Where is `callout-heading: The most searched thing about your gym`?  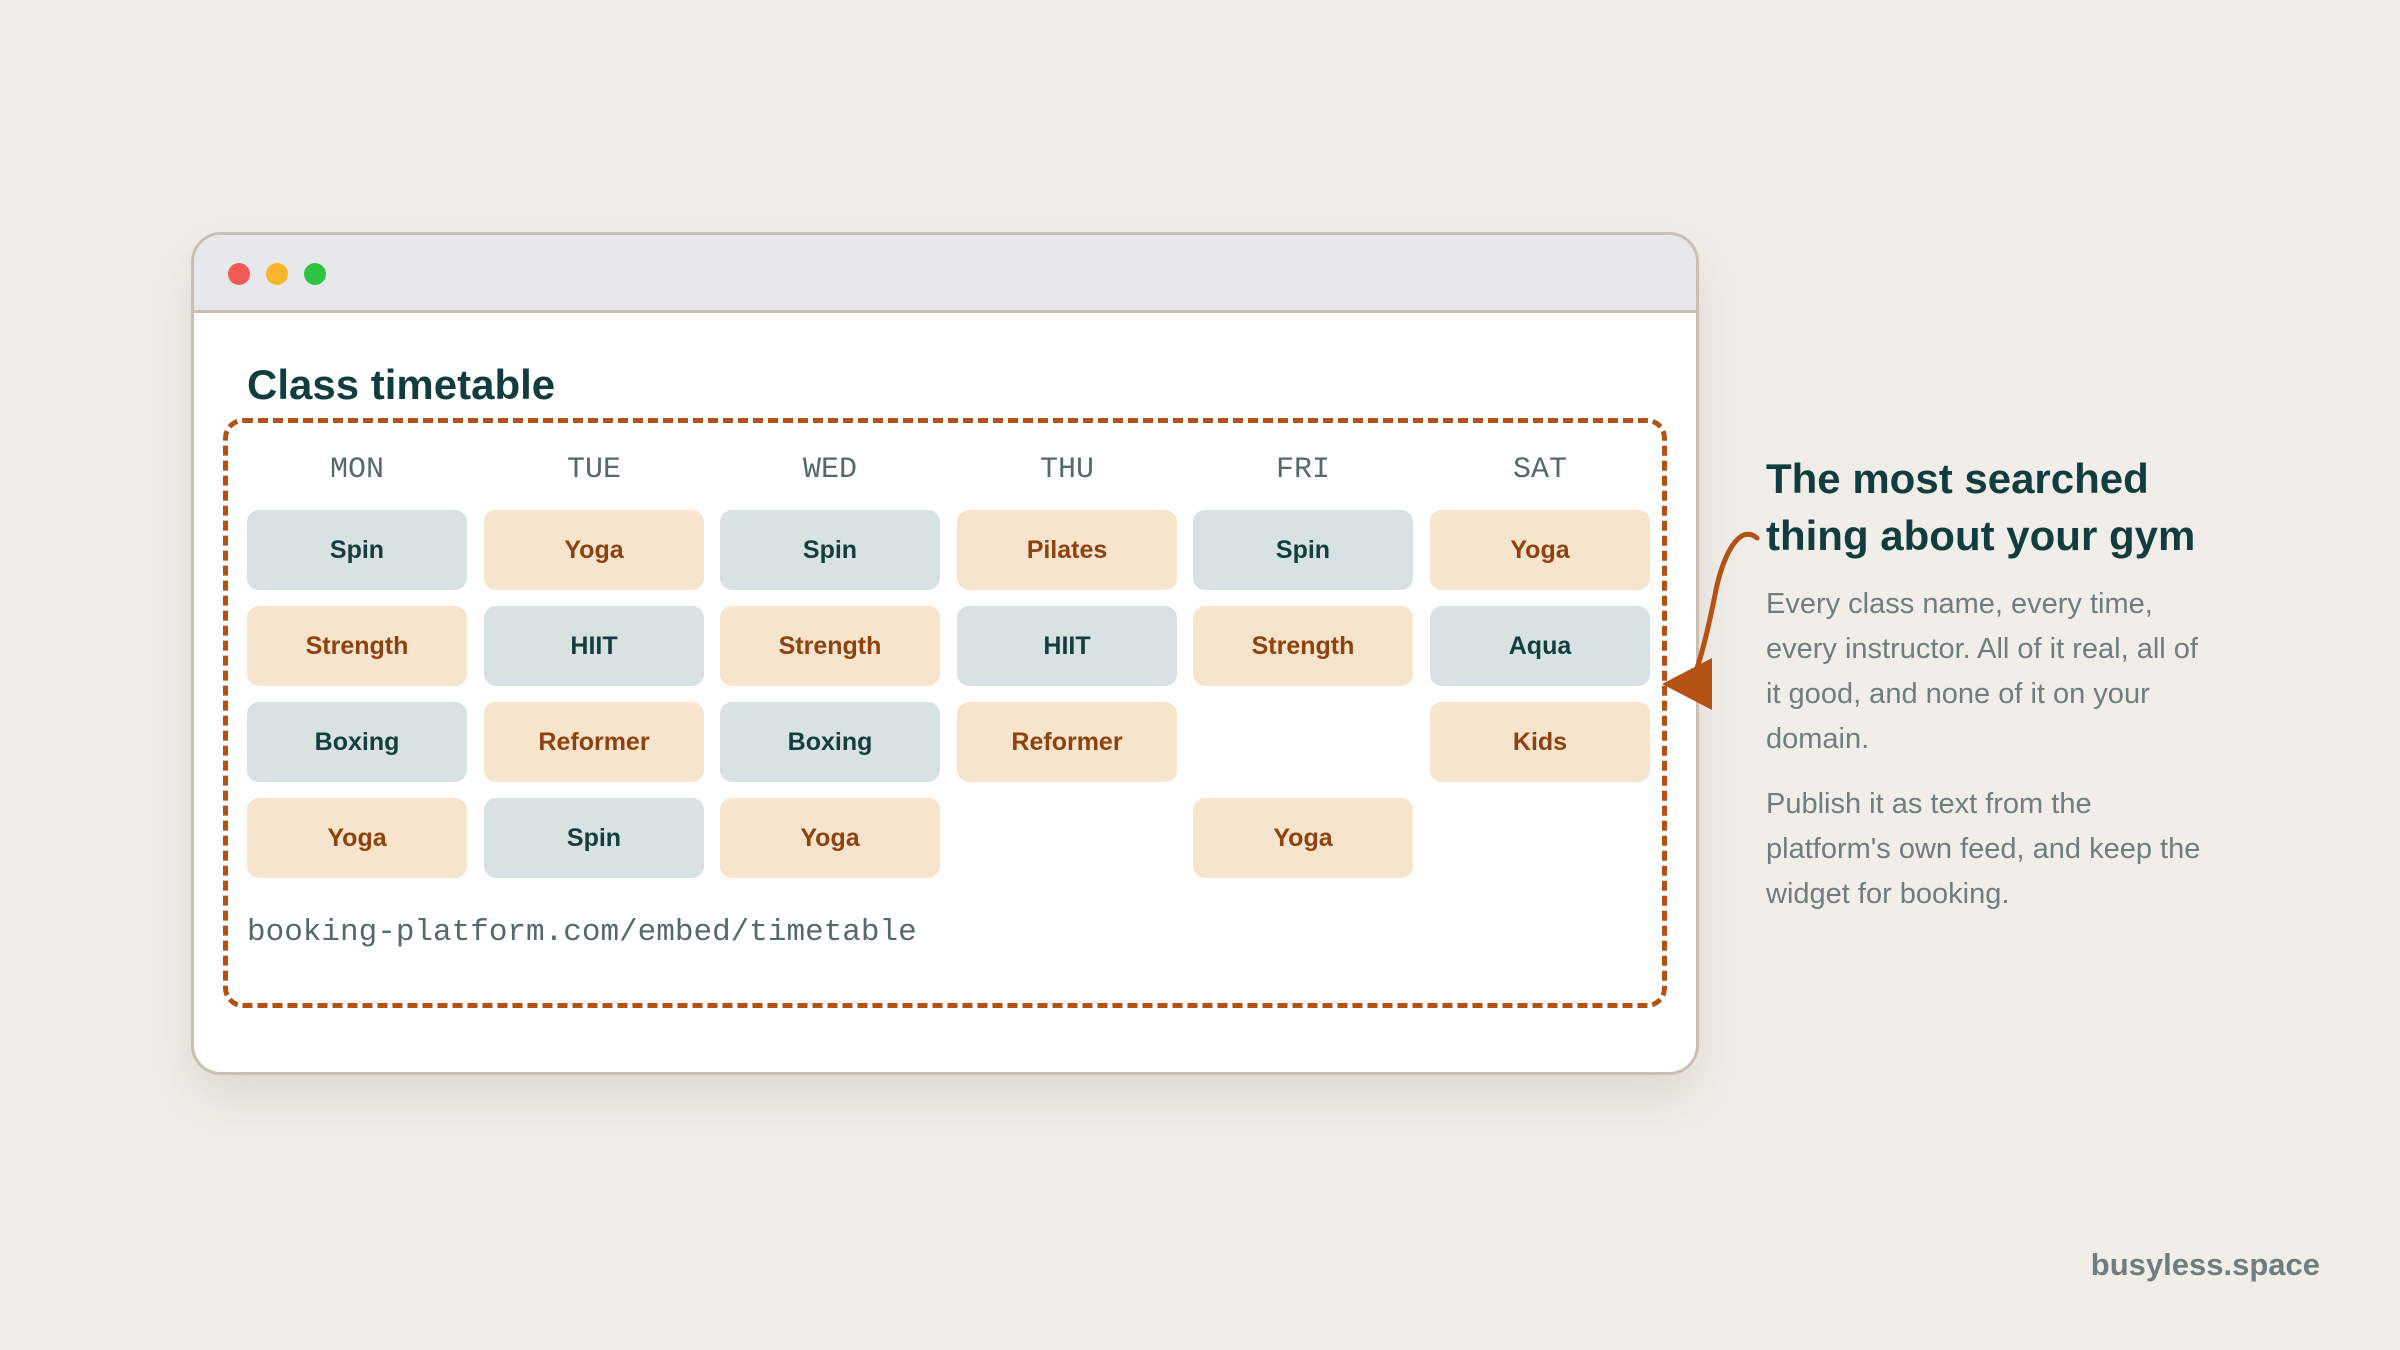
callout-heading: The most searched thing about your gym is located at coordinates (1981, 507).